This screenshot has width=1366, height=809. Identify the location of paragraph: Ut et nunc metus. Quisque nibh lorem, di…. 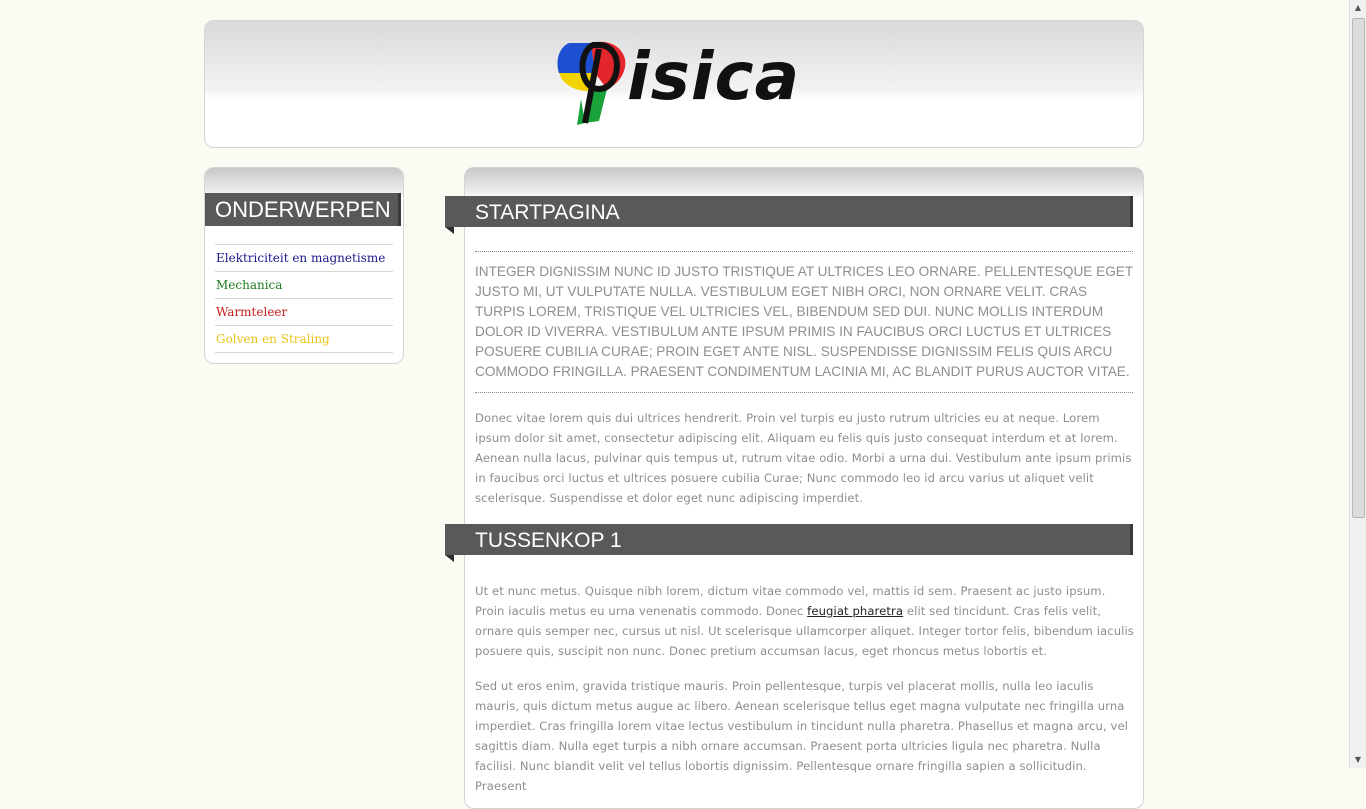
(806, 621).